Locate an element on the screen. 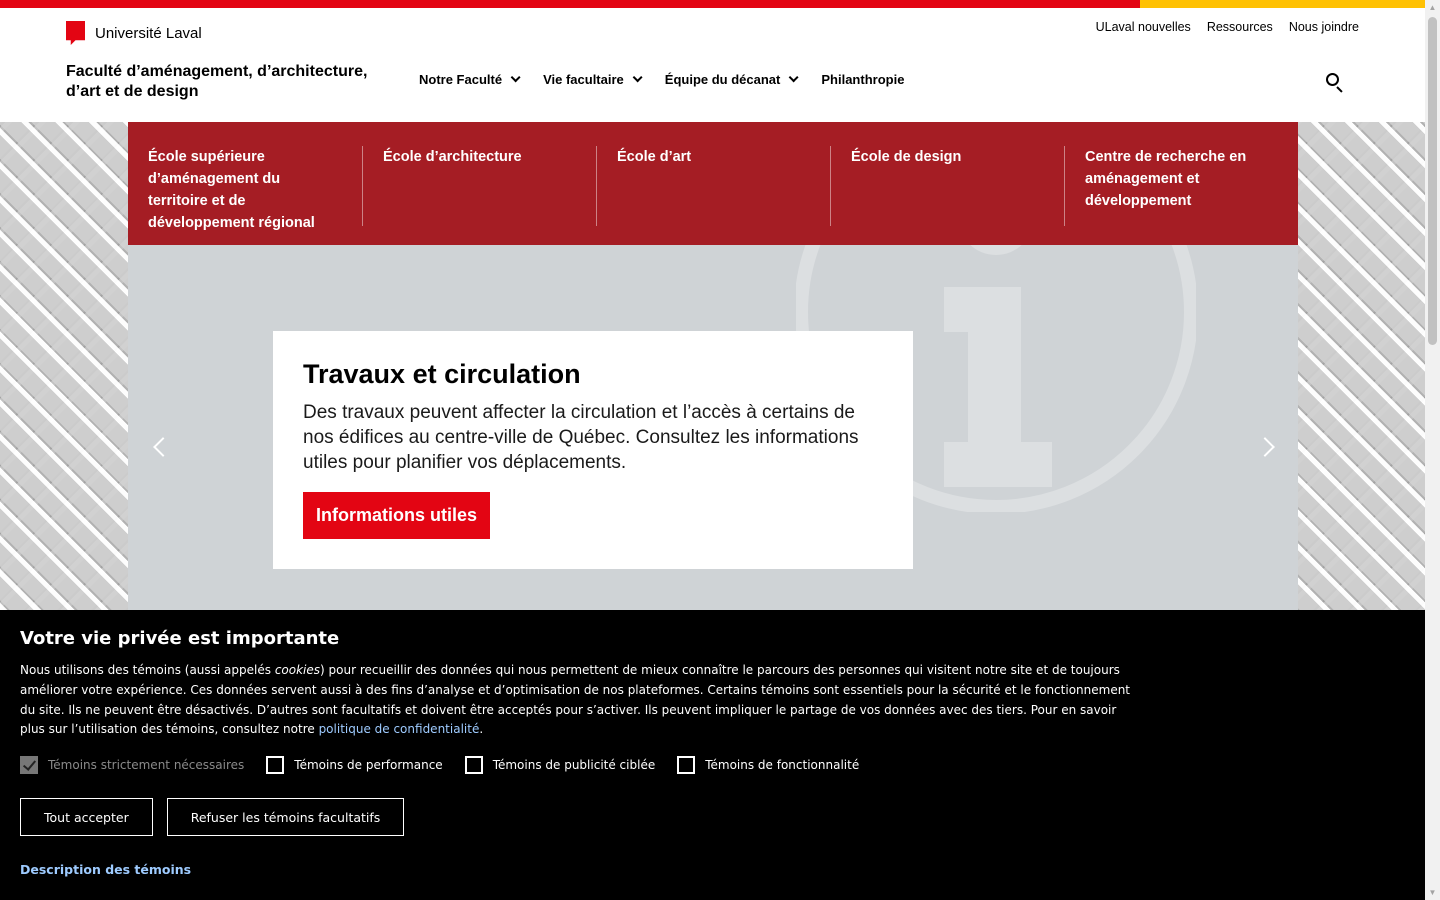 Image resolution: width=1440 pixels, height=900 pixels. cookie-description-link: Description des témoins is located at coordinates (712, 869).